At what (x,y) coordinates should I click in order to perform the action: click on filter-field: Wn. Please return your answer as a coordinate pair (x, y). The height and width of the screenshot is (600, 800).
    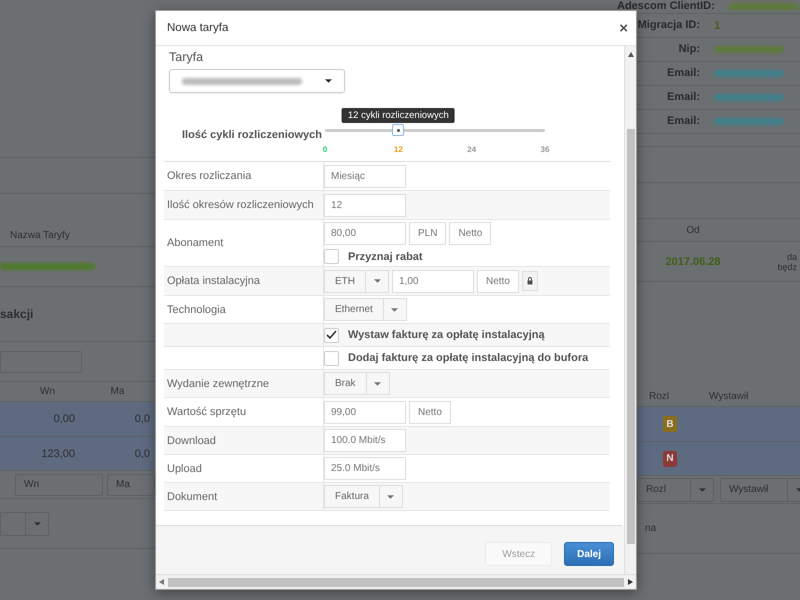
    Looking at the image, I should click on (59, 485).